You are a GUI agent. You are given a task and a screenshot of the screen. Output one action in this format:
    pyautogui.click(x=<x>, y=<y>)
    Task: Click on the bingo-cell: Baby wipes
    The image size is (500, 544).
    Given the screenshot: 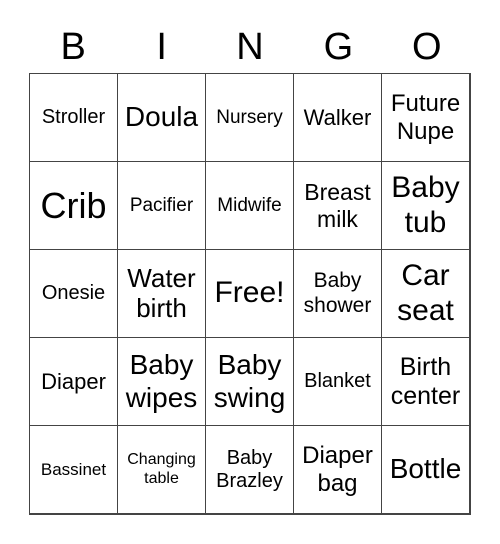 What is the action you would take?
    pyautogui.click(x=161, y=381)
    